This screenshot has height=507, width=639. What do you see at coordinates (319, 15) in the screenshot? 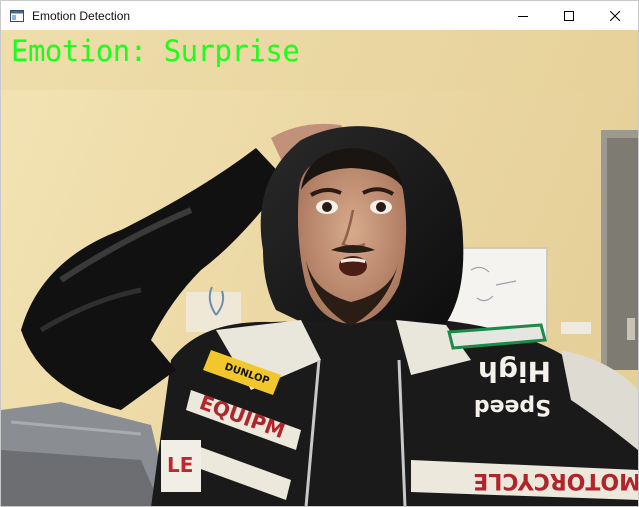
I see `title-bar: Emotion Detection` at bounding box center [319, 15].